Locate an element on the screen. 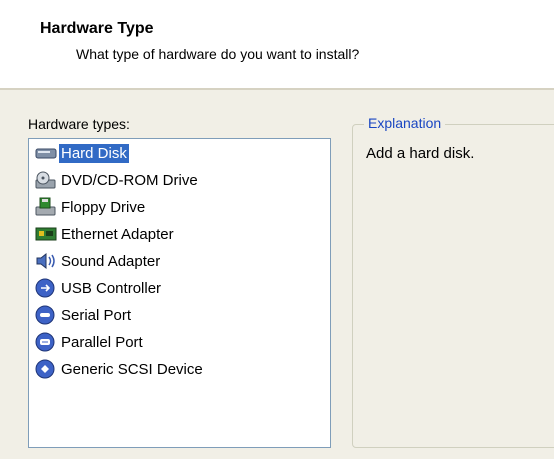 This screenshot has width=554, height=459. list-item-ethernet-adapter: Ethernet Adapter is located at coordinates (105, 234).